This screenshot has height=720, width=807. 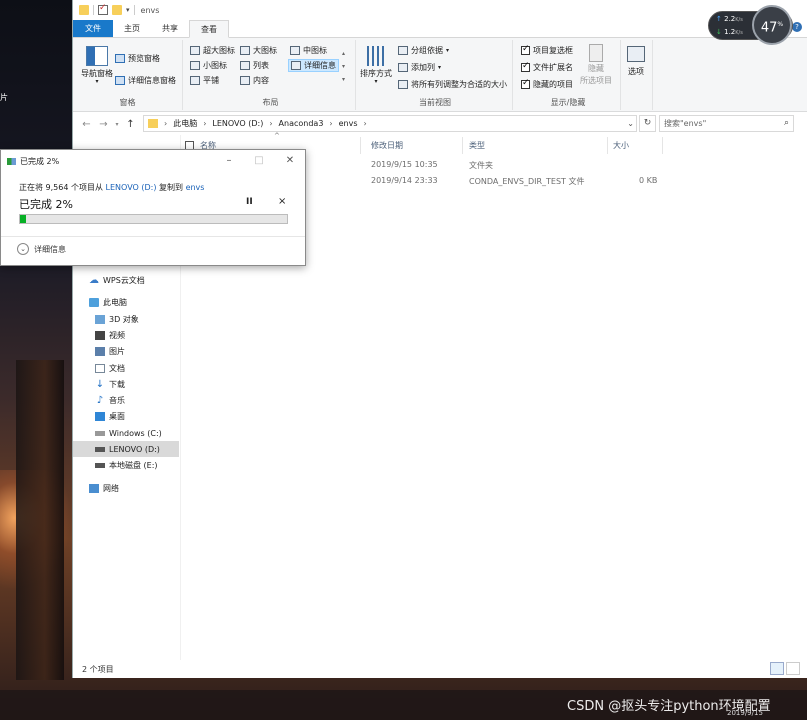 I want to click on item-checkboxes-toggle: 项目复选框, so click(x=547, y=50).